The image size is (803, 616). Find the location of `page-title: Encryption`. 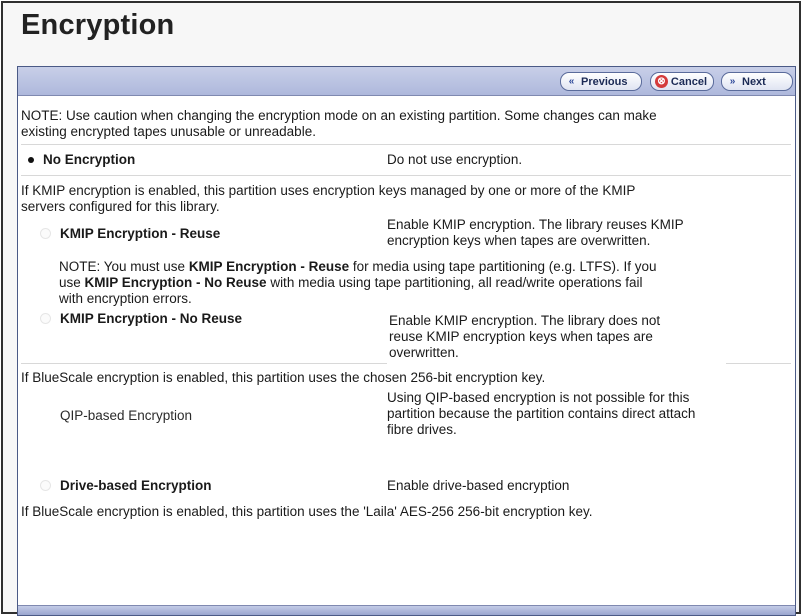

page-title: Encryption is located at coordinates (98, 25).